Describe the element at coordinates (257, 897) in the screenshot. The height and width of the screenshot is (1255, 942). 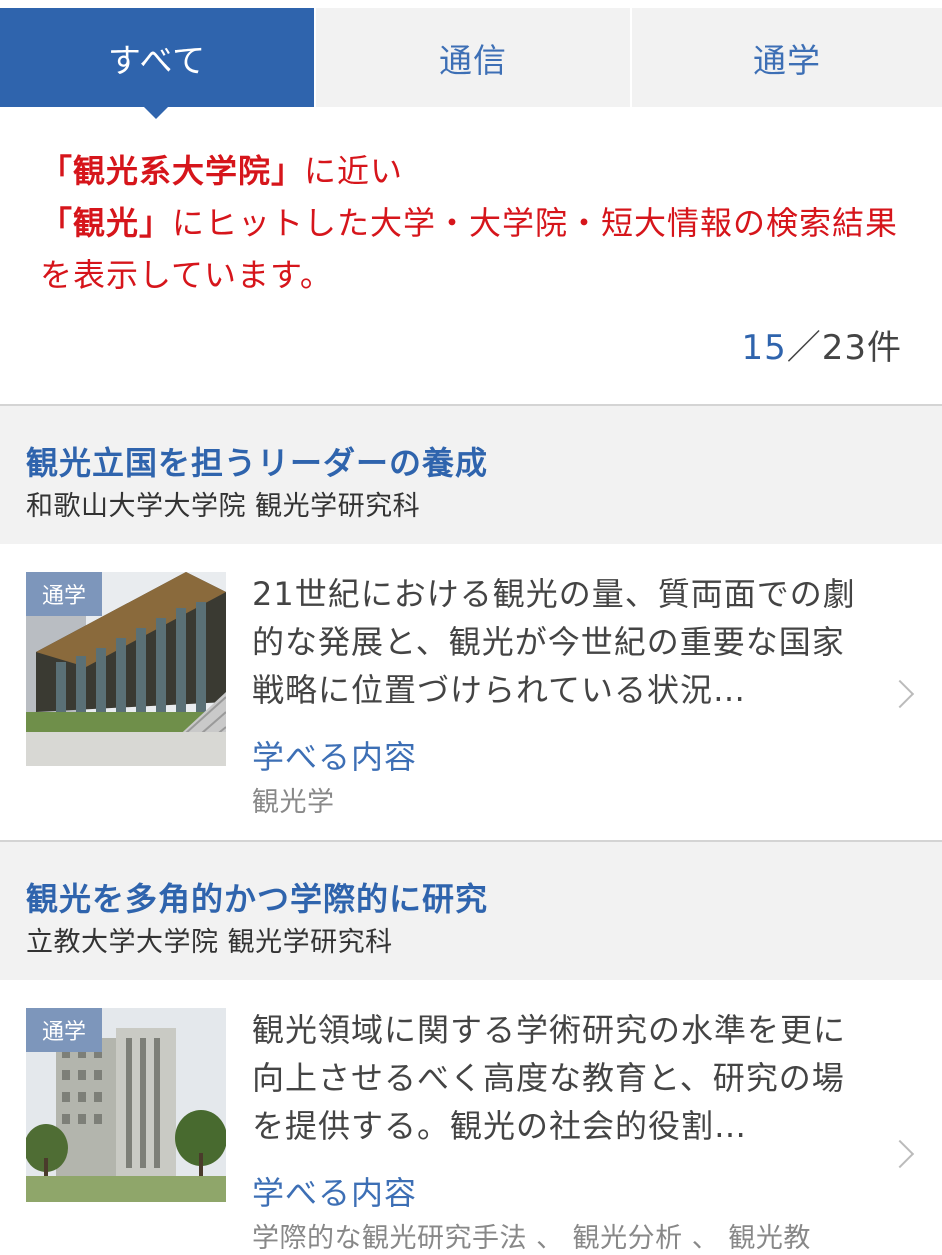
I see `card-title: 観光を多角的かつ学際的に研究` at that location.